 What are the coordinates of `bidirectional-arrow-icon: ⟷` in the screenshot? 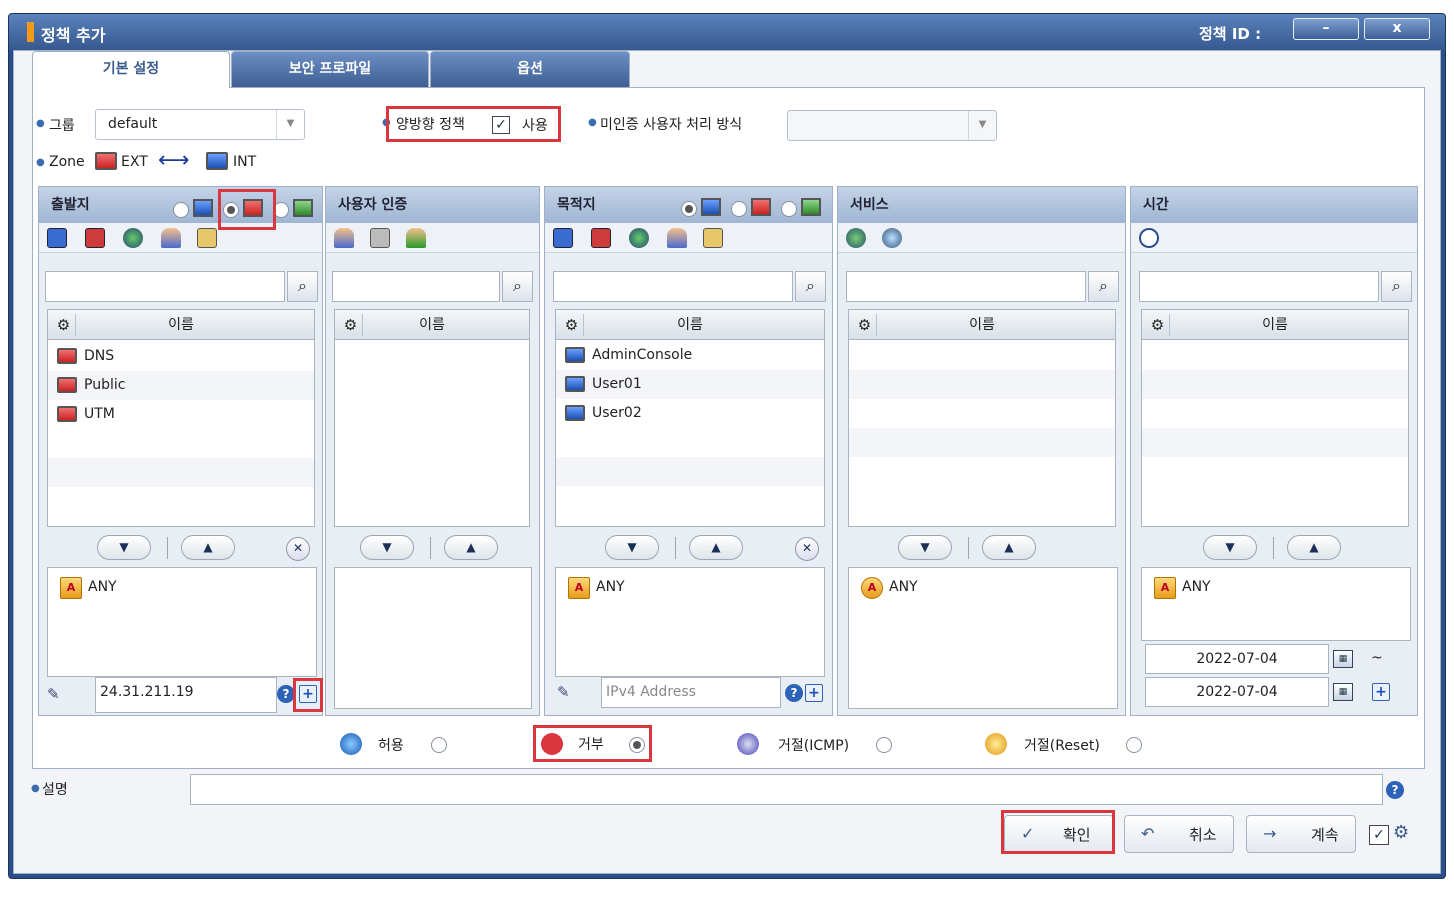 It's located at (174, 160).